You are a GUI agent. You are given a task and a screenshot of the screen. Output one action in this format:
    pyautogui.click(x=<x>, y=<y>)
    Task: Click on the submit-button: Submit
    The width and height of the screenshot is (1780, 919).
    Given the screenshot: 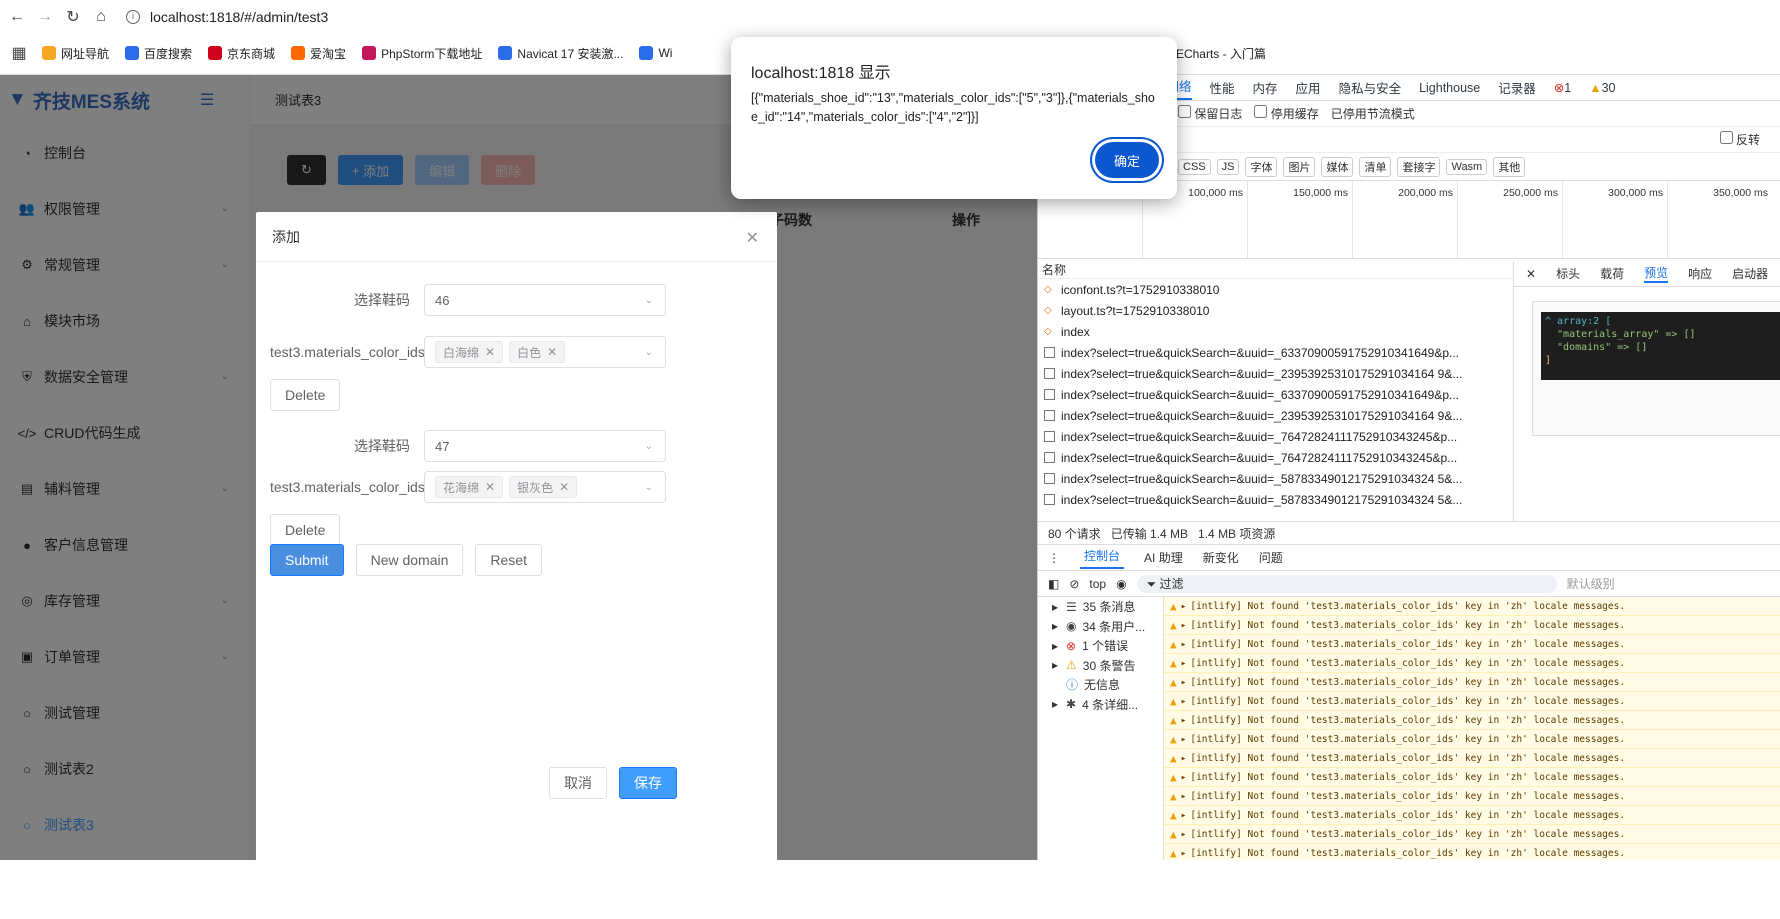 What is the action you would take?
    pyautogui.click(x=307, y=560)
    